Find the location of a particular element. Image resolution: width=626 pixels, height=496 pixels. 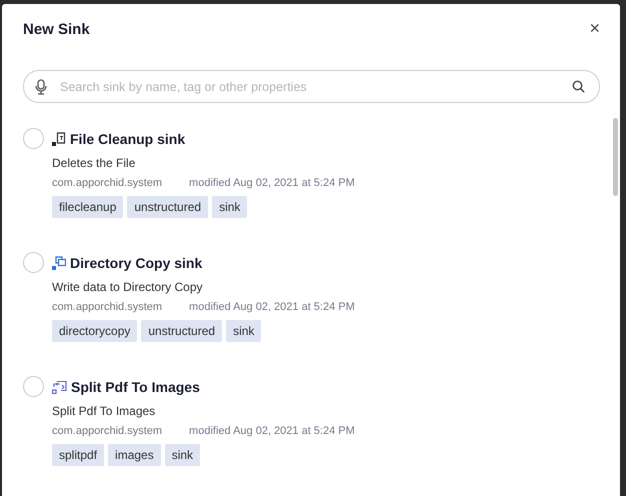

sink-description: Deletes the File is located at coordinates (94, 163).